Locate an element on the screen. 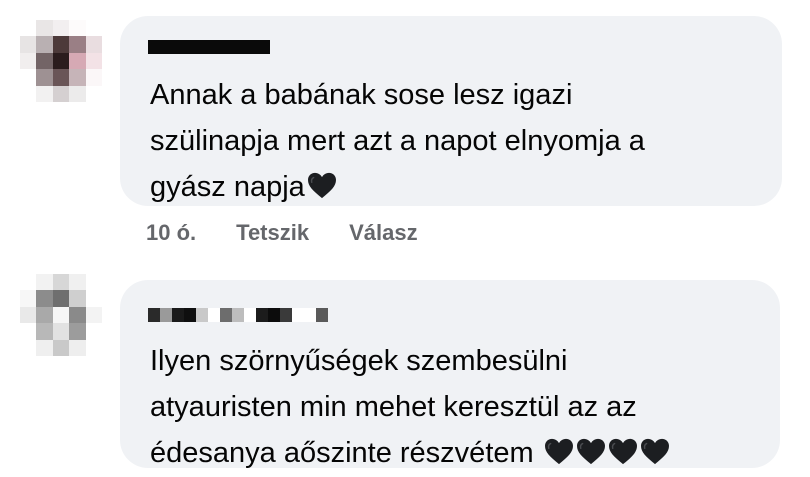 The image size is (810, 477). comment-line-text: gyász napja is located at coordinates (227, 187).